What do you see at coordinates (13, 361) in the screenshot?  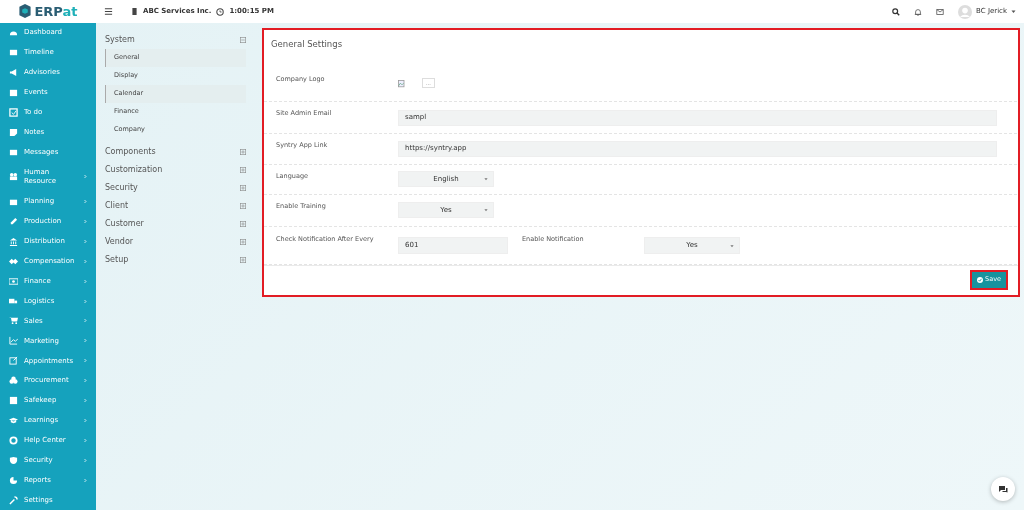 I see `edit-icon` at bounding box center [13, 361].